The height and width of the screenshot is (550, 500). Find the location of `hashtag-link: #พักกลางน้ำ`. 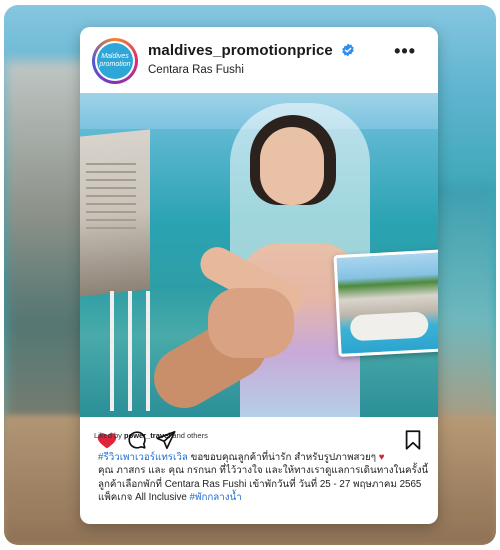

hashtag-link: #พักกลางน้ำ is located at coordinates (216, 497).